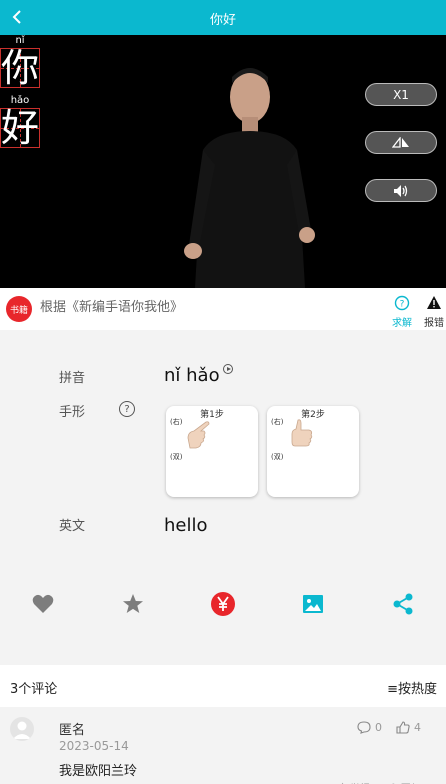 Image resolution: width=446 pixels, height=784 pixels. I want to click on reward-button, so click(223, 604).